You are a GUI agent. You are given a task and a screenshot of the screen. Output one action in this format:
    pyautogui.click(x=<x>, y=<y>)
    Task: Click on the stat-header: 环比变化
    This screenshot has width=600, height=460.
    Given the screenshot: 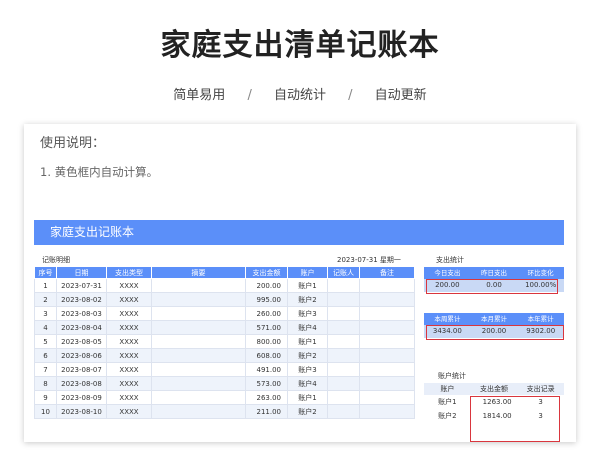 What is the action you would take?
    pyautogui.click(x=541, y=273)
    